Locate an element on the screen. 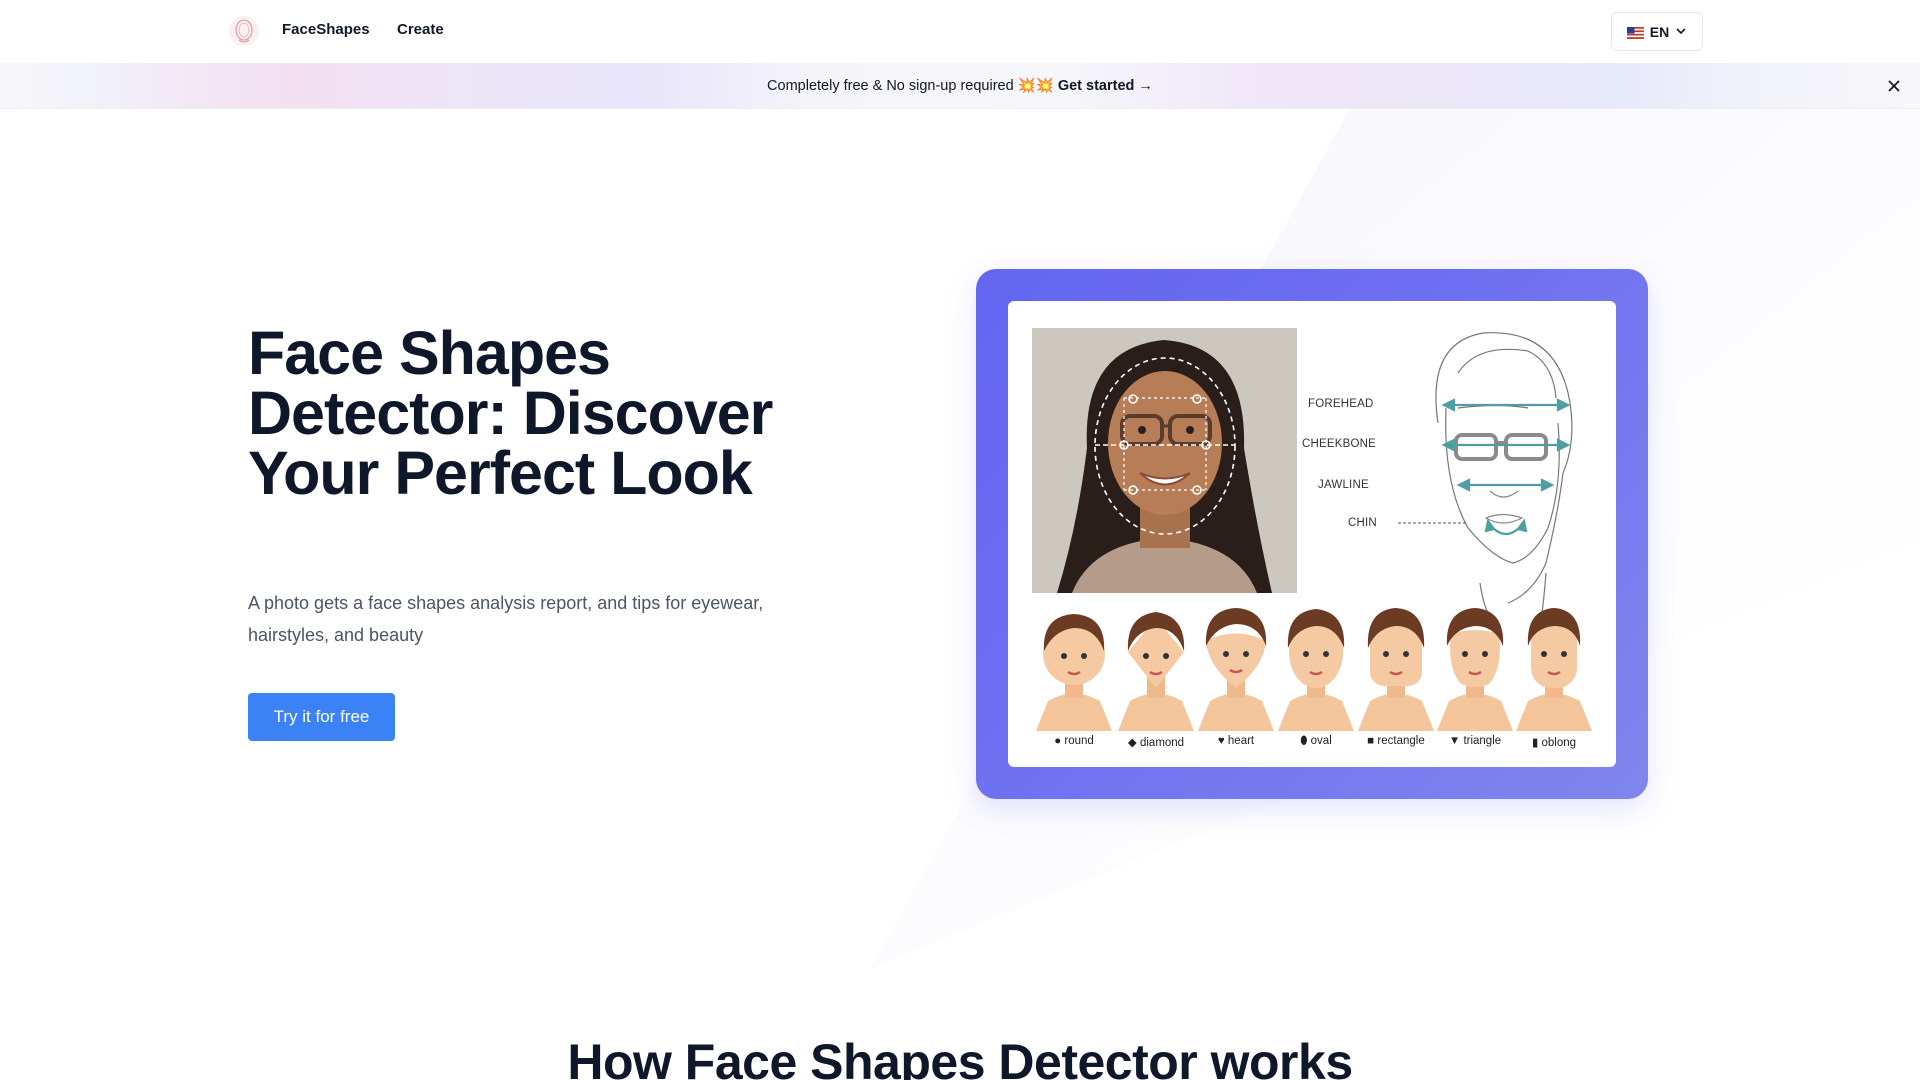 The image size is (1920, 1080). oval-icon: ⬮ is located at coordinates (1304, 741).